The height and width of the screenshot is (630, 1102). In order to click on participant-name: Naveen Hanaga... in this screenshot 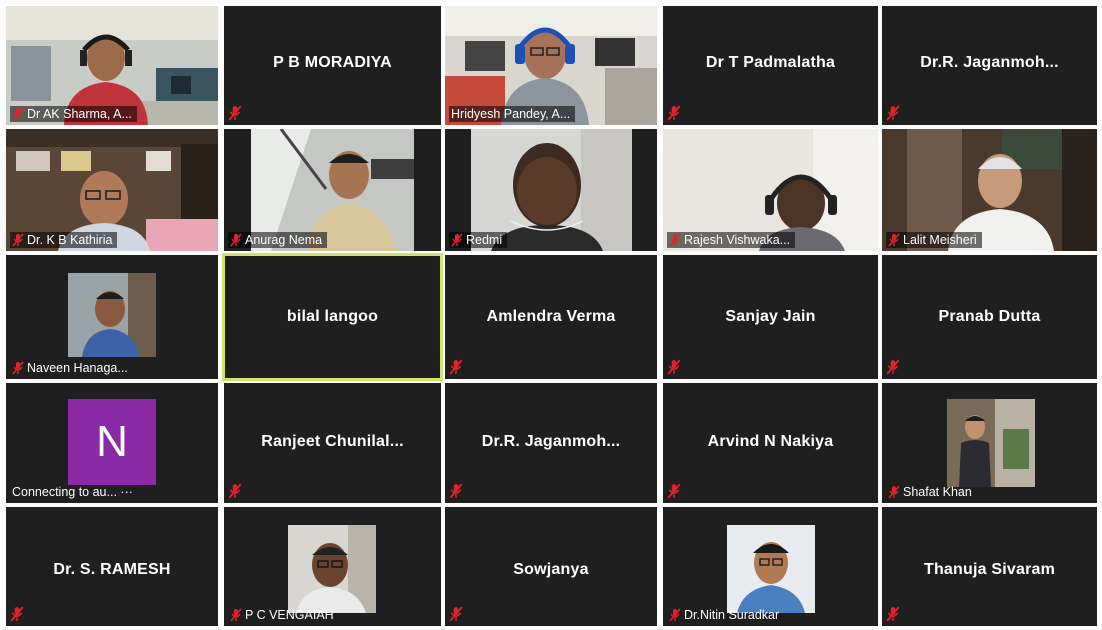, I will do `click(77, 368)`.